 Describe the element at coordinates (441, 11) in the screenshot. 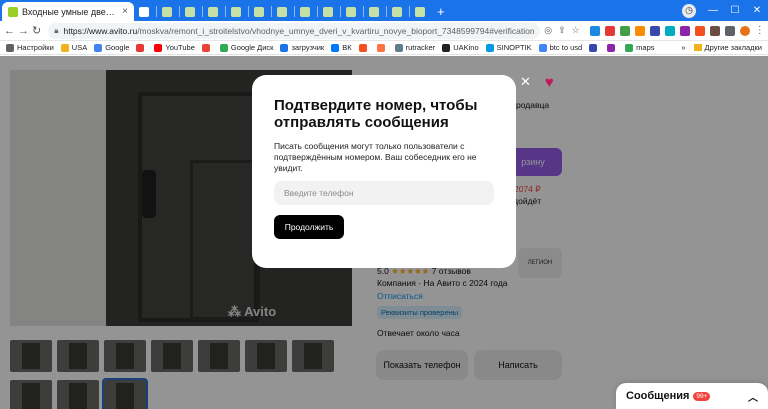

I see `new-tab-button: +` at that location.